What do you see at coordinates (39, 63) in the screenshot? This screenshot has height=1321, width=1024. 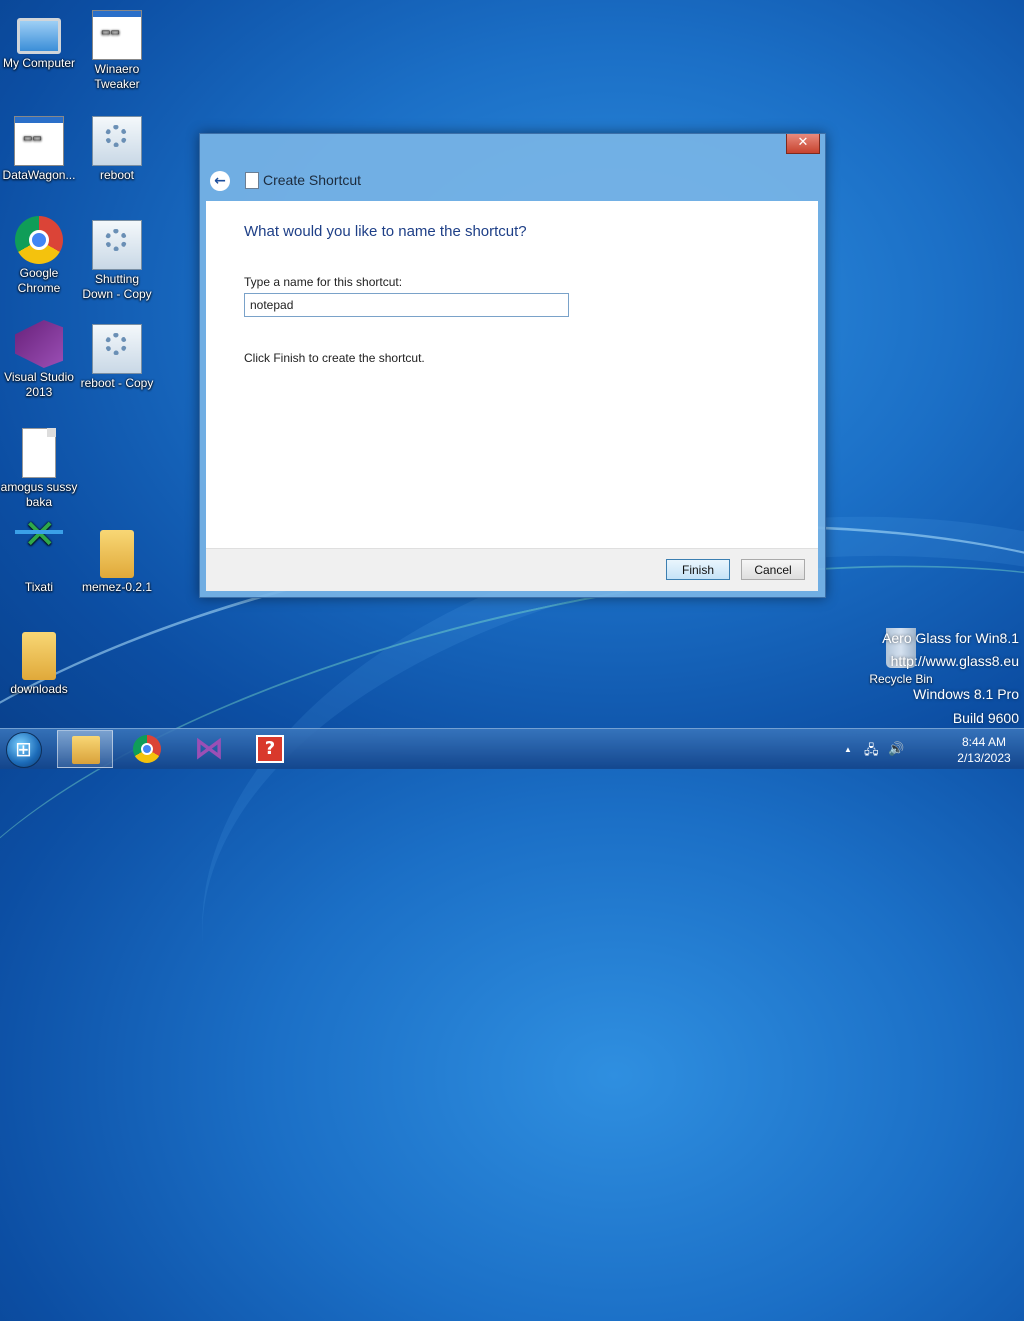 I see `desktop-icon-label: My Computer` at bounding box center [39, 63].